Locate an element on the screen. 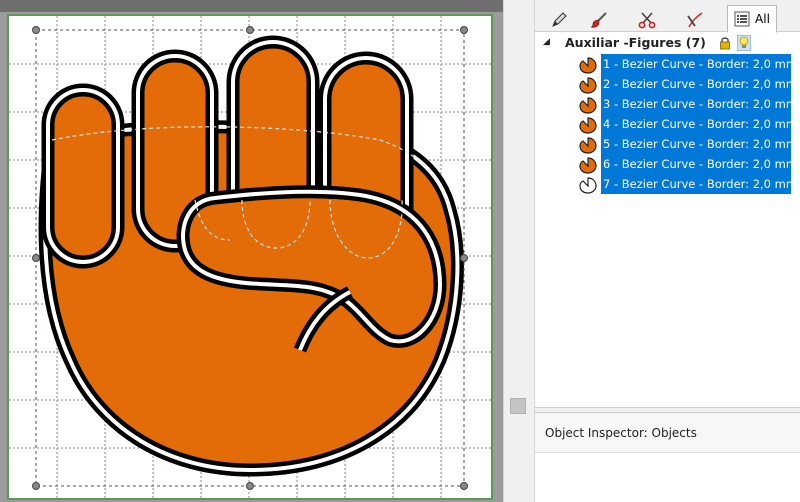  handle-bottom-right is located at coordinates (464, 486).